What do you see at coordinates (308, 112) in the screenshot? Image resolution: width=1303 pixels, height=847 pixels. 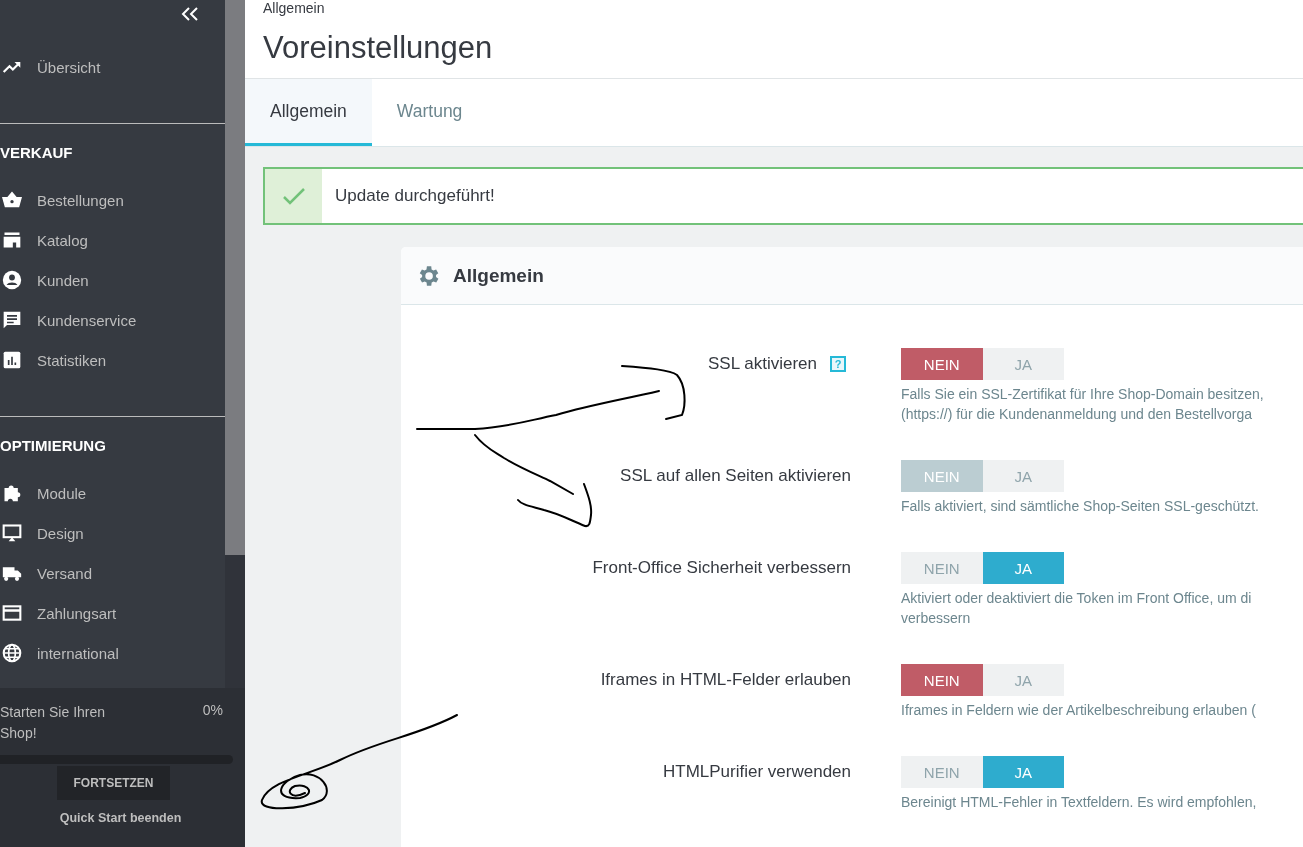 I see `tab: Allgemein` at bounding box center [308, 112].